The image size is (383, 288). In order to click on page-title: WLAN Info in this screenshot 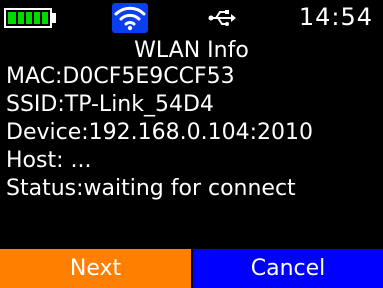, I will do `click(191, 50)`.